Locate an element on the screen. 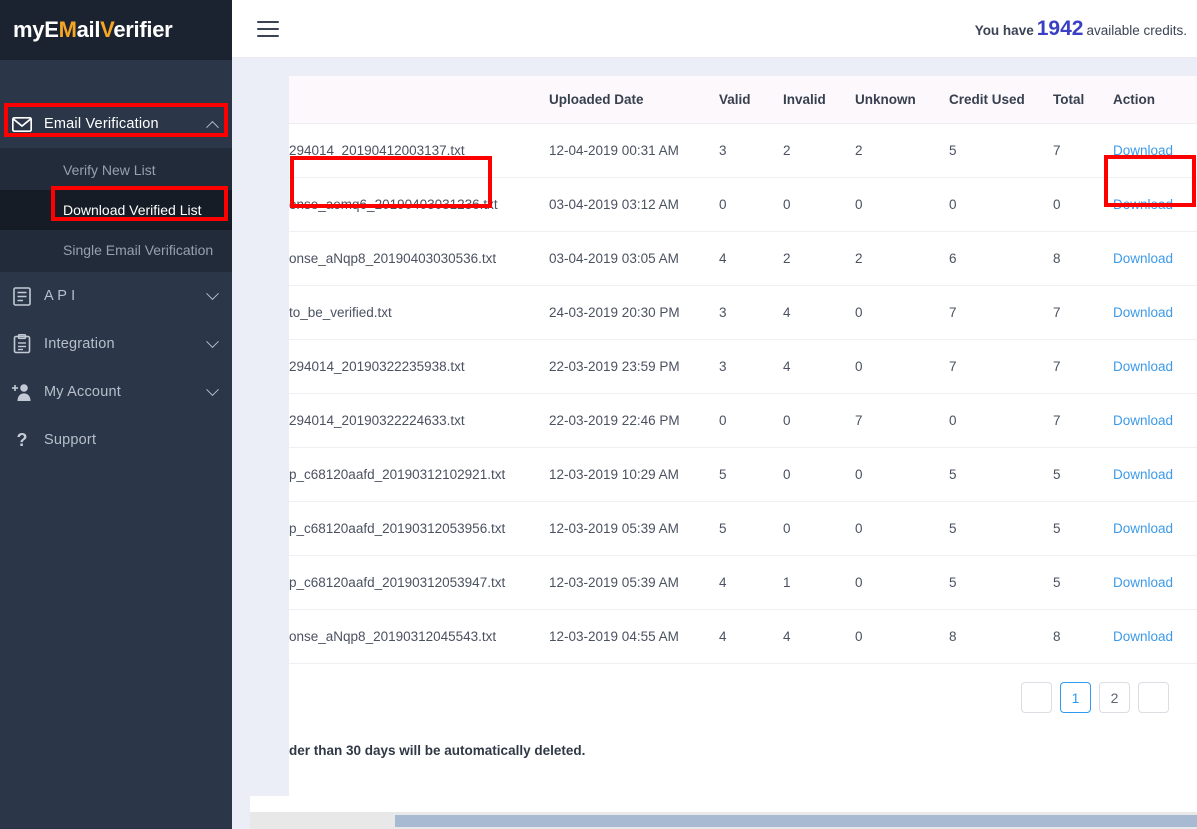 The width and height of the screenshot is (1197, 829). credits-display: You have 1942 available credits. is located at coordinates (1081, 29).